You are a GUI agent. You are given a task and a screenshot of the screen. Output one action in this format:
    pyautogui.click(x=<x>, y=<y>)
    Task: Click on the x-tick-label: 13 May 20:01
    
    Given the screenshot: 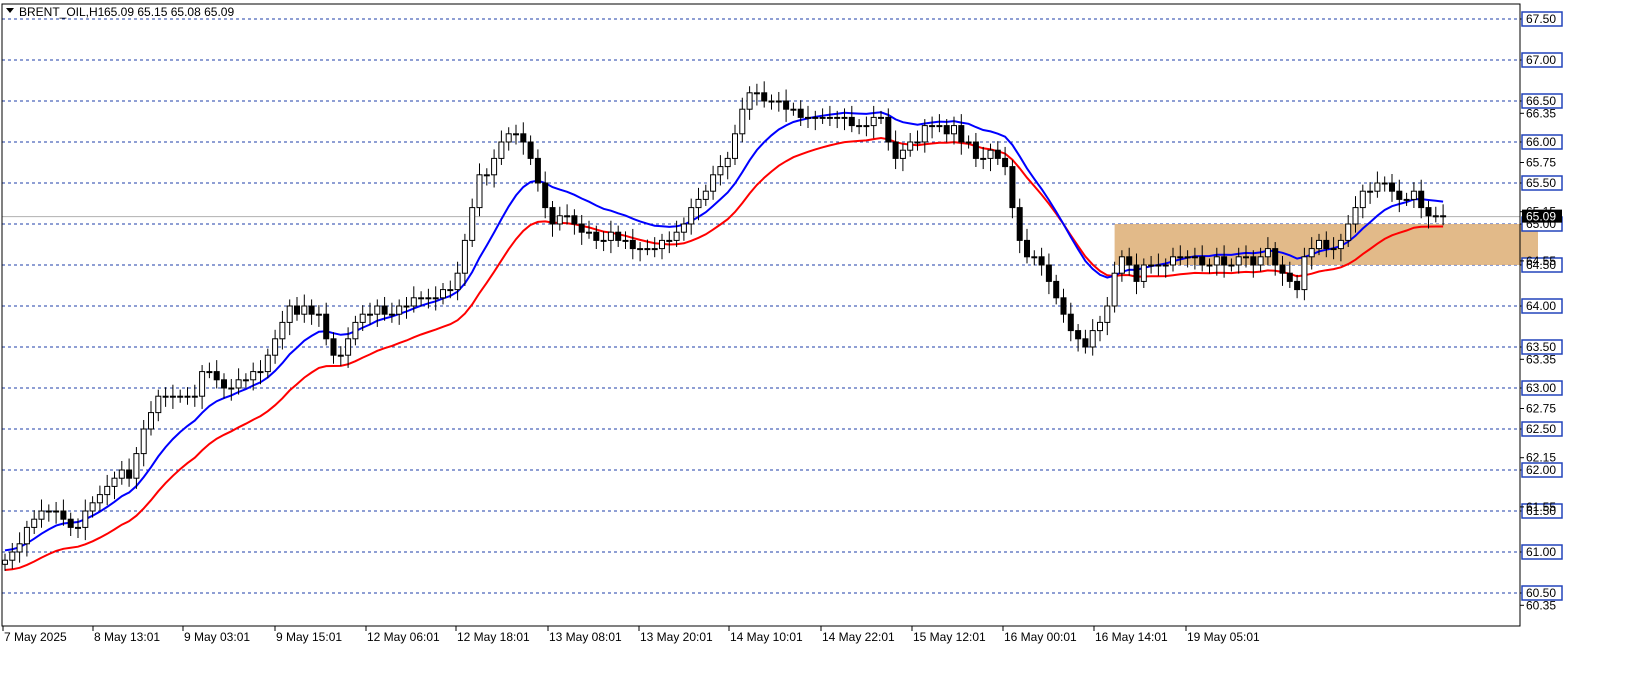 What is the action you would take?
    pyautogui.click(x=676, y=637)
    